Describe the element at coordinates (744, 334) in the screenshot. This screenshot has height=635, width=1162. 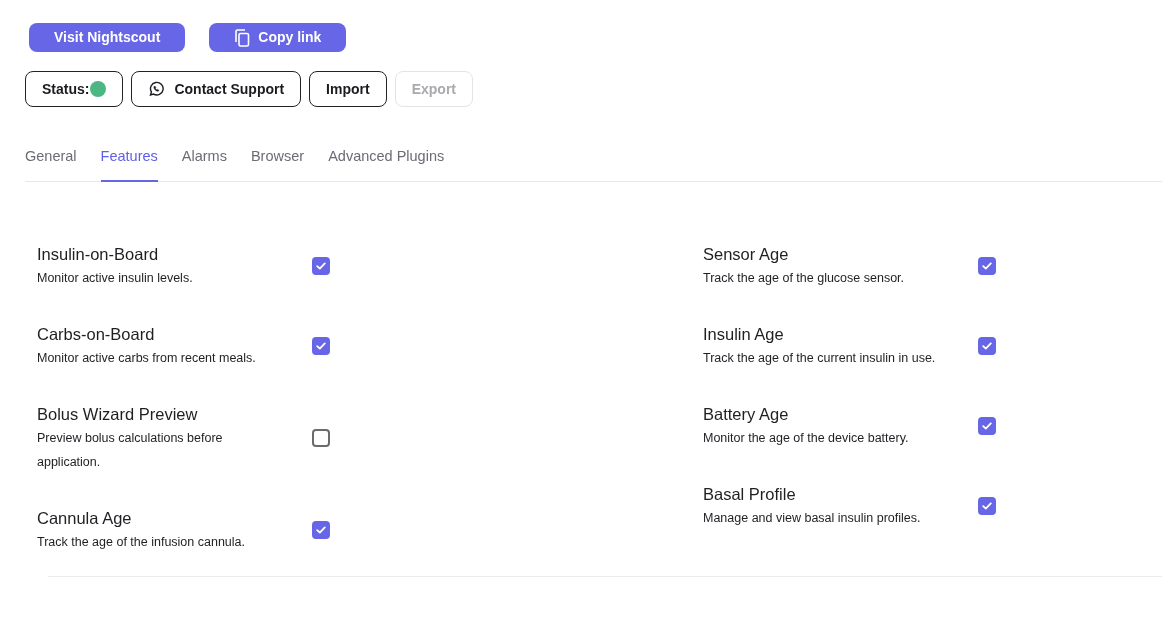
I see `feature-title: Insulin Age` at that location.